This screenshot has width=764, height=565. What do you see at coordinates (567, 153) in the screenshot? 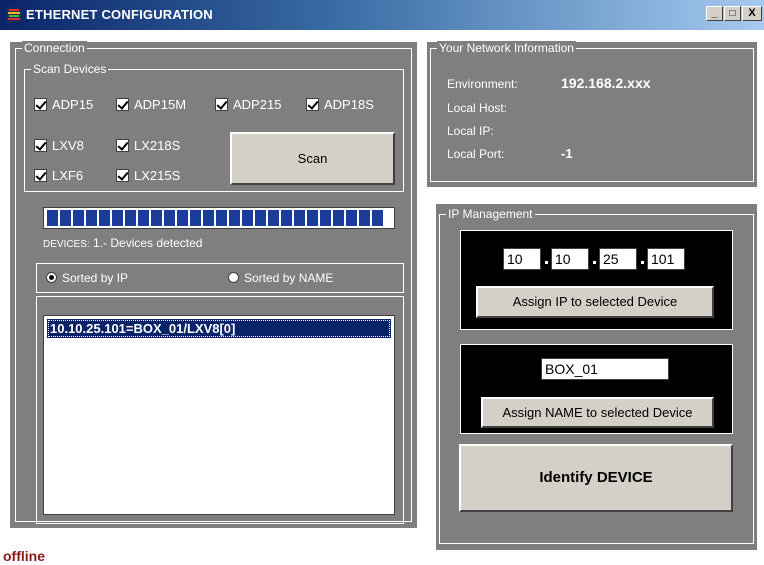
I see `local-port-value: -1` at bounding box center [567, 153].